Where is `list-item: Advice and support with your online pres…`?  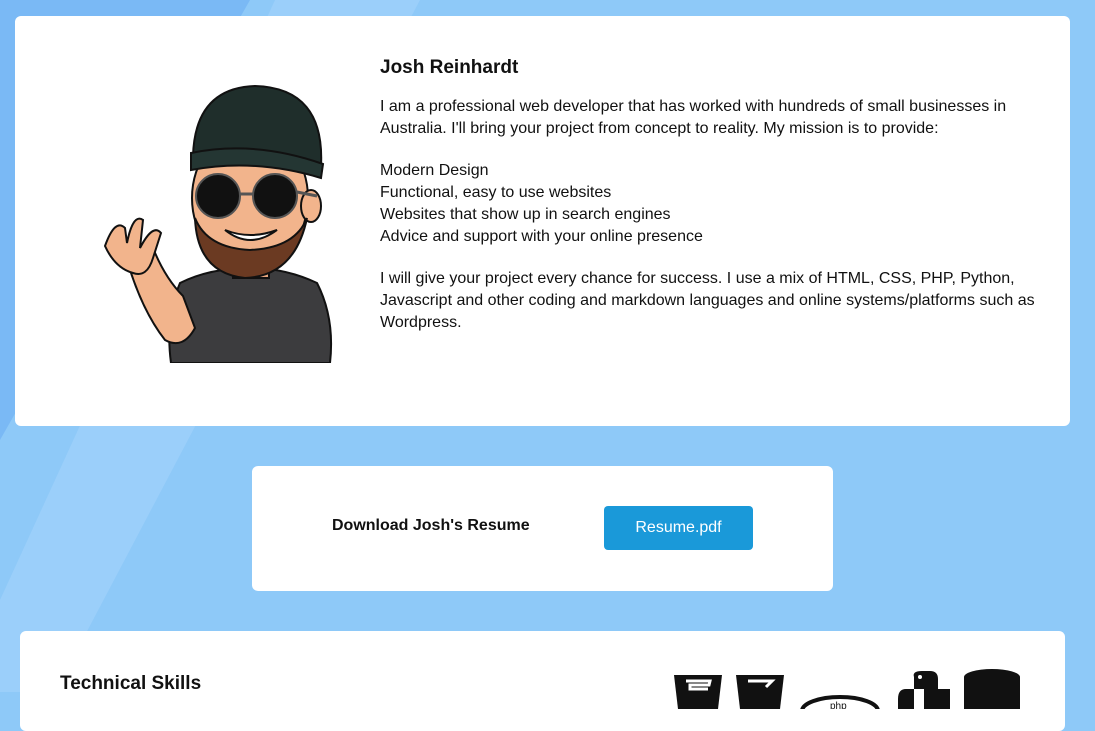 list-item: Advice and support with your online pres… is located at coordinates (541, 236).